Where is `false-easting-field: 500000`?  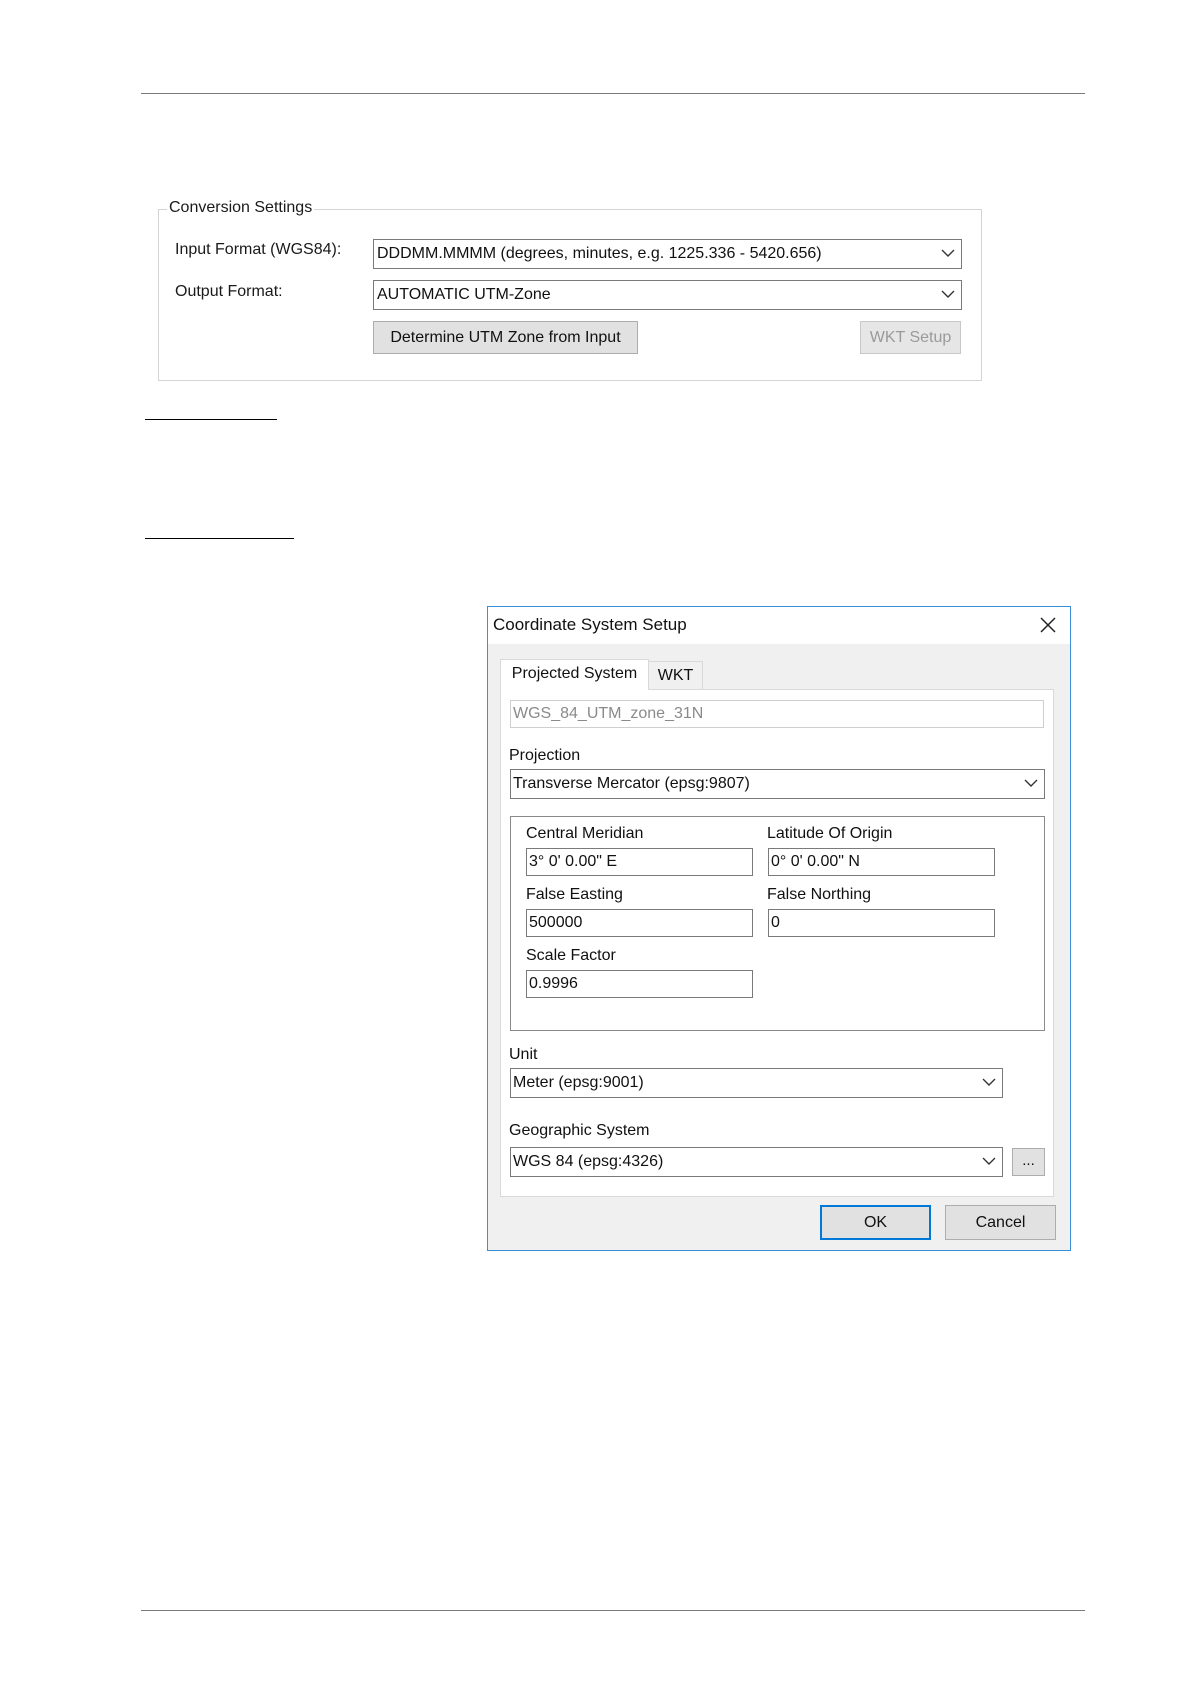 false-easting-field: 500000 is located at coordinates (639, 923).